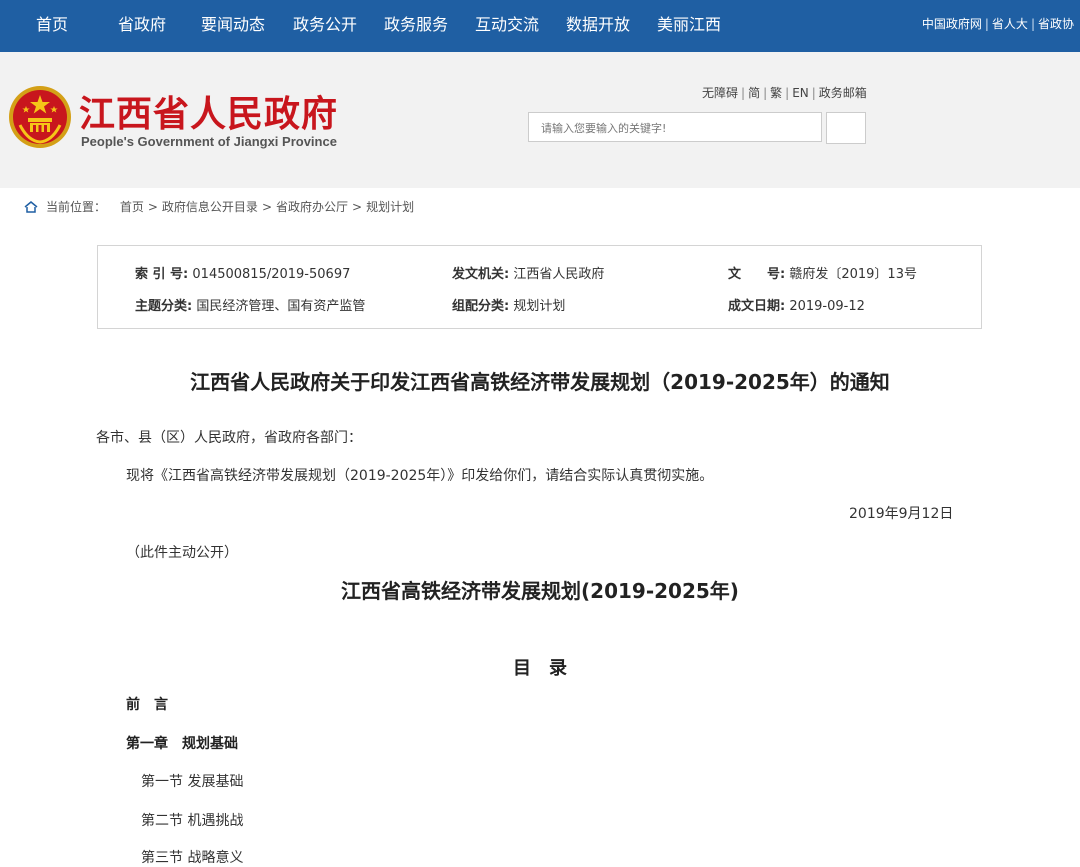 This screenshot has height=867, width=1080. Describe the element at coordinates (208, 111) in the screenshot. I see `site-title: 江西省人民政府` at that location.